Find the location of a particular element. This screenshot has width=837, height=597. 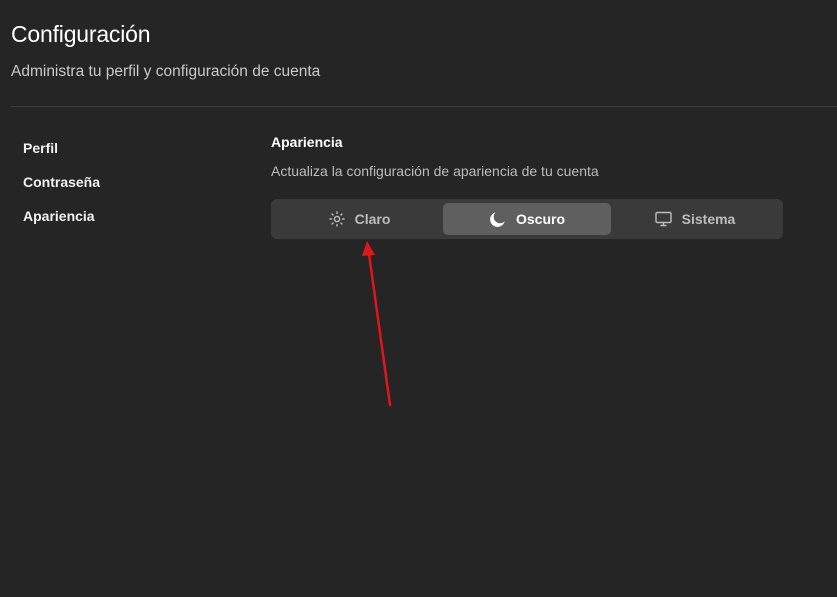

appearance-toggle: Claro Oscuro Sistema is located at coordinates (527, 219).